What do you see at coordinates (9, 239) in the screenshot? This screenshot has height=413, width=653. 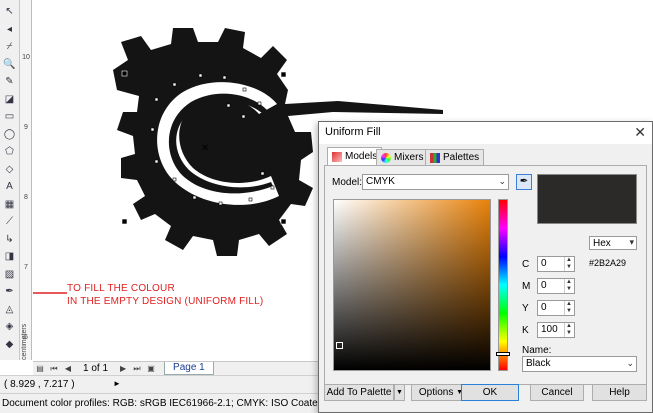 I see `connector-tool-icon: ↳` at bounding box center [9, 239].